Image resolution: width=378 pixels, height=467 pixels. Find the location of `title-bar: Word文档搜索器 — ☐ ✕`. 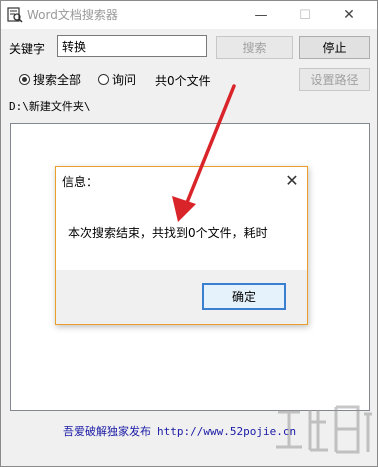

title-bar: Word文档搜索器 — ☐ ✕ is located at coordinates (189, 15).